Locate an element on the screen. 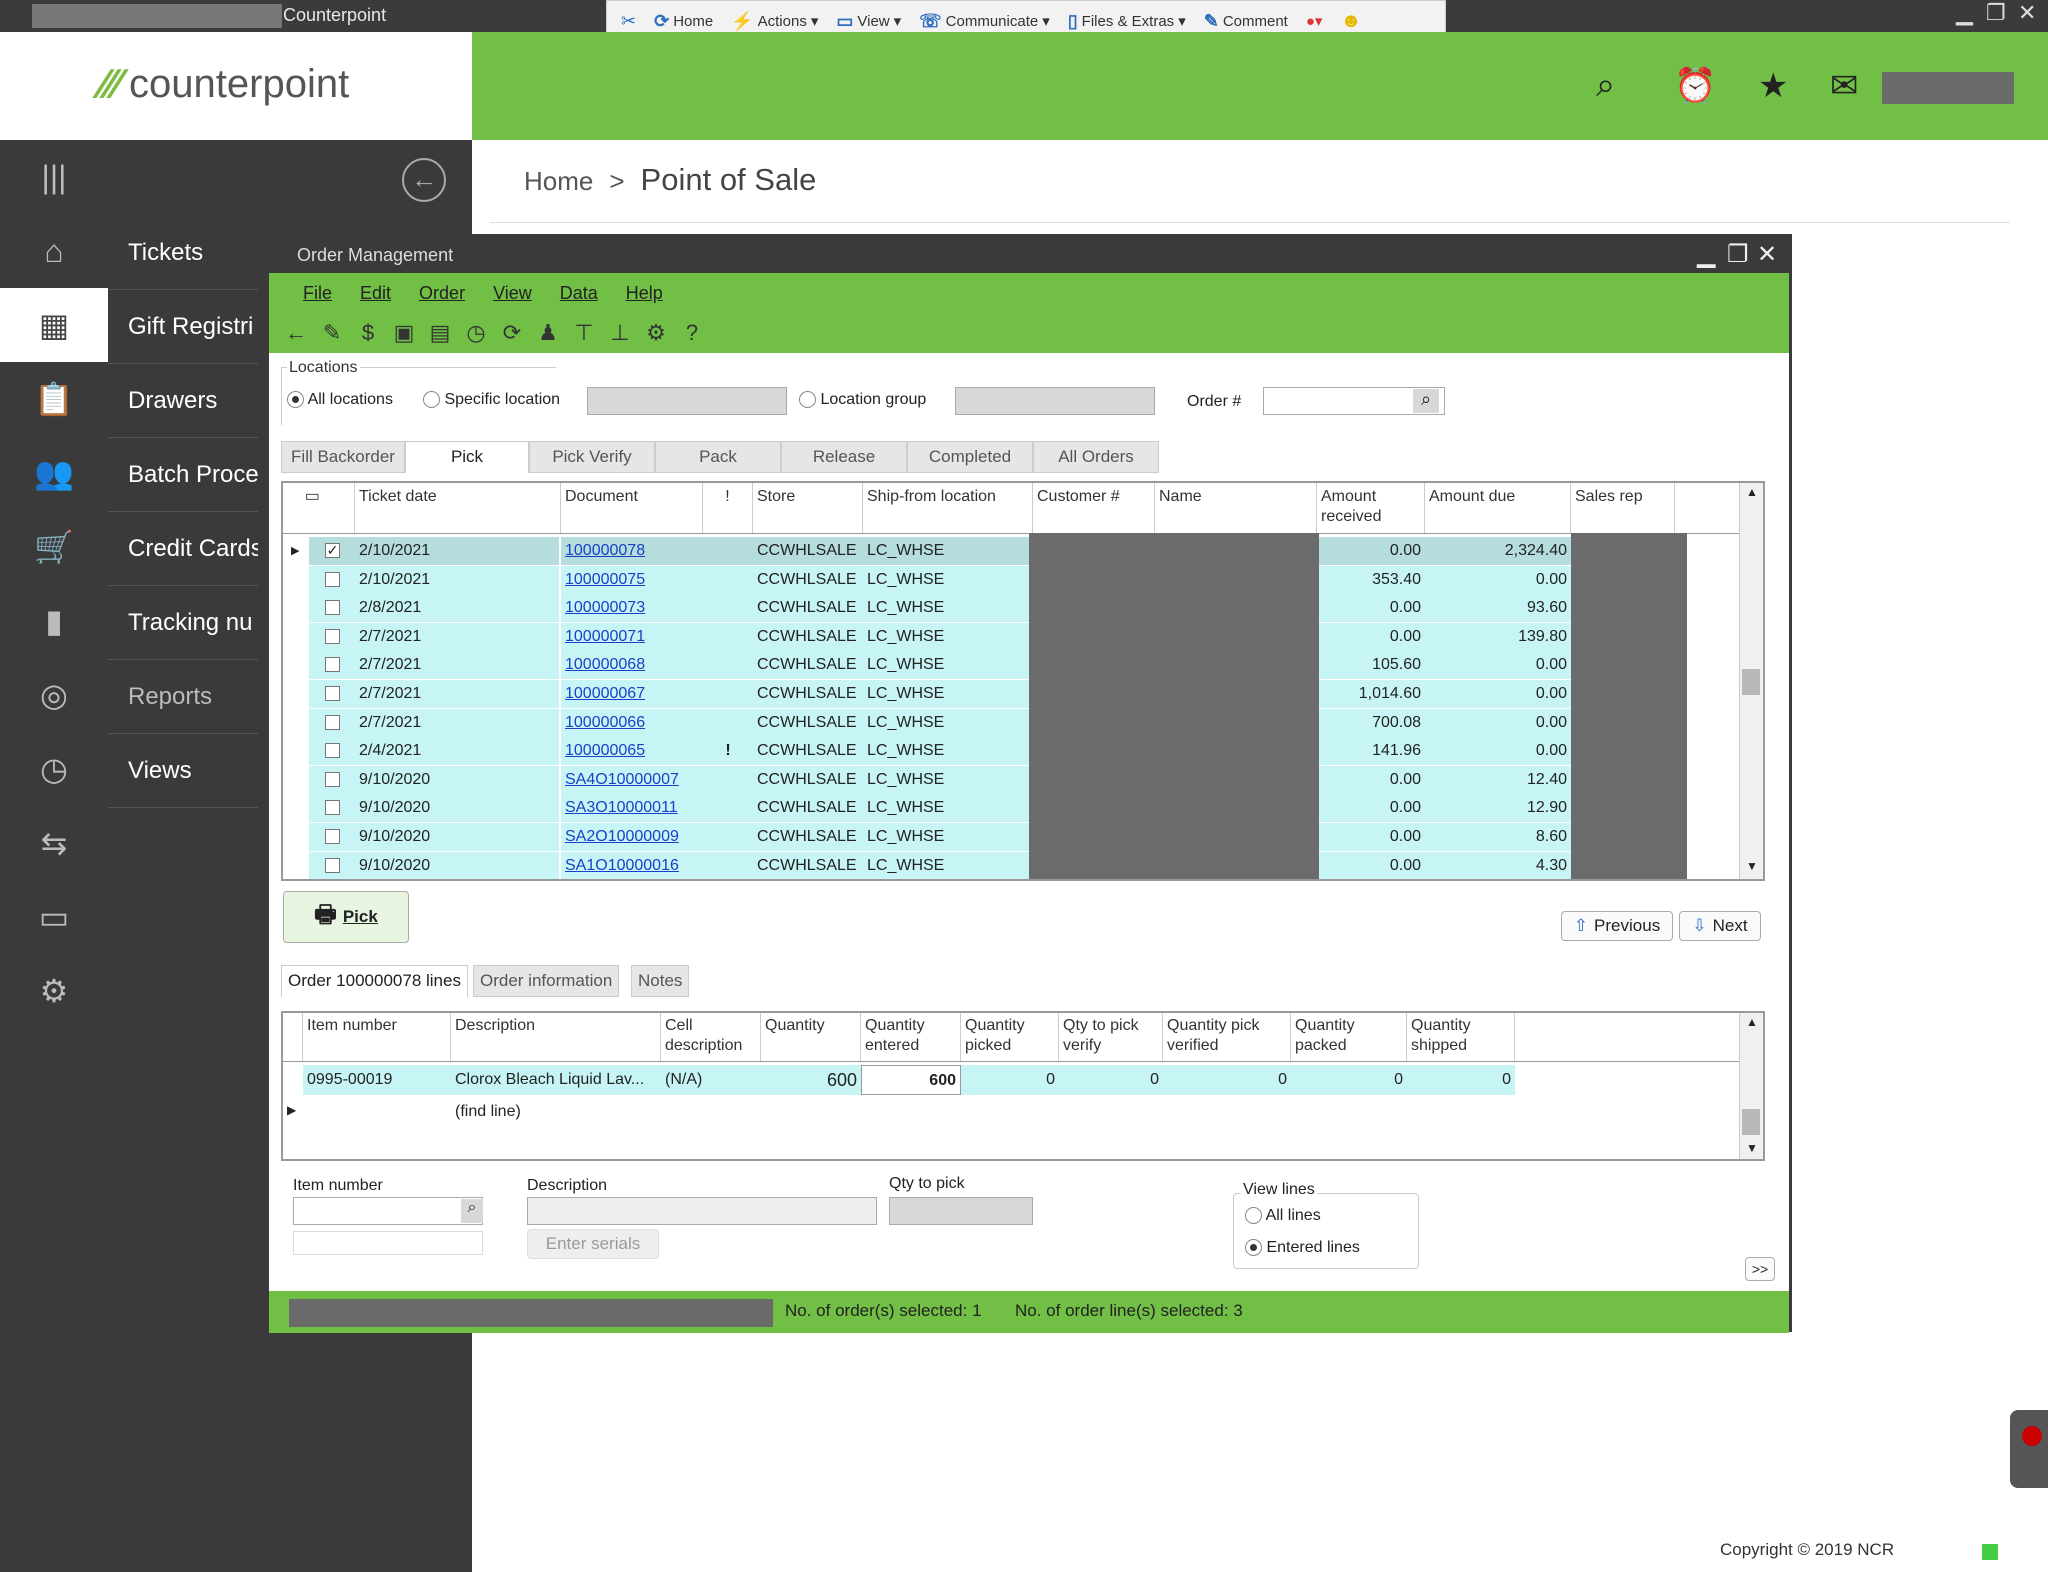  toolbar-view: ▭ View ▾ is located at coordinates (868, 21).